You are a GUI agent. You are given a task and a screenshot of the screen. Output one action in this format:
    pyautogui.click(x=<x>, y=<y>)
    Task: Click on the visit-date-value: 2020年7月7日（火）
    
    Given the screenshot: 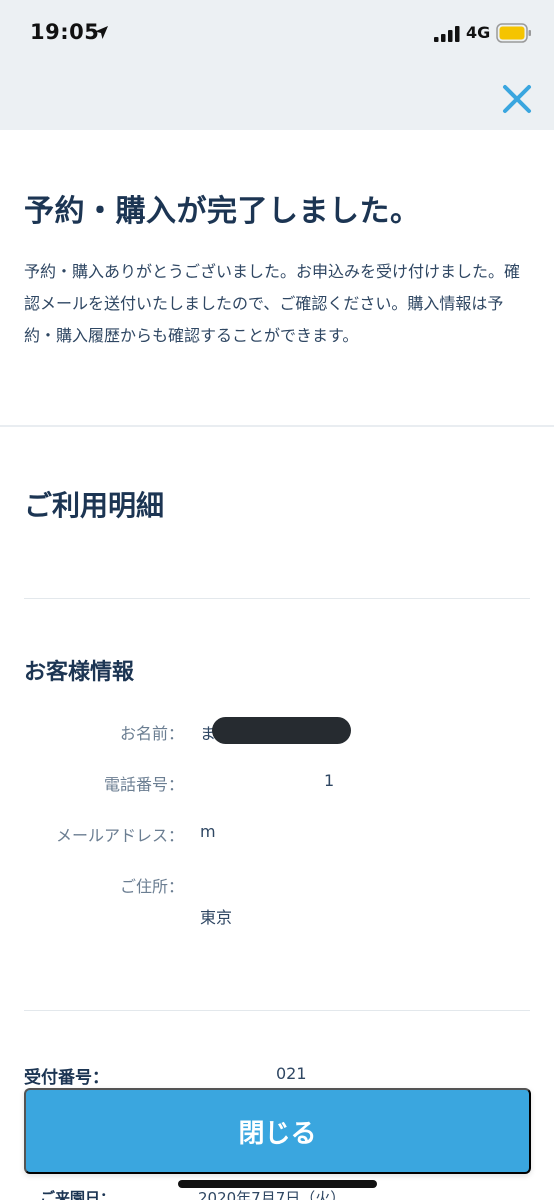 What is the action you would take?
    pyautogui.click(x=272, y=1194)
    